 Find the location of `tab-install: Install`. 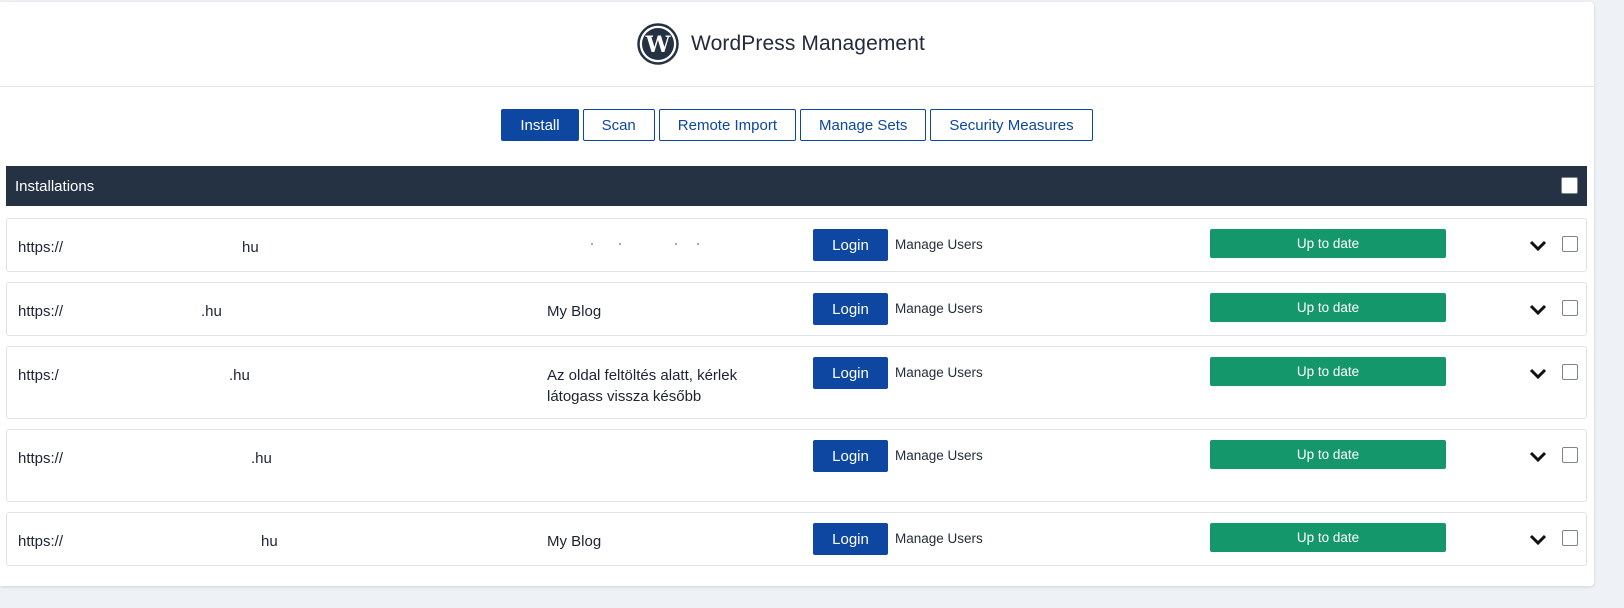

tab-install: Install is located at coordinates (540, 125).